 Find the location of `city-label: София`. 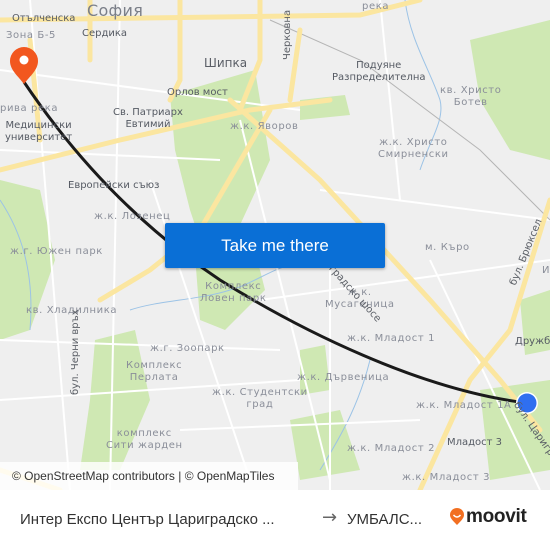

city-label: София is located at coordinates (115, 10).